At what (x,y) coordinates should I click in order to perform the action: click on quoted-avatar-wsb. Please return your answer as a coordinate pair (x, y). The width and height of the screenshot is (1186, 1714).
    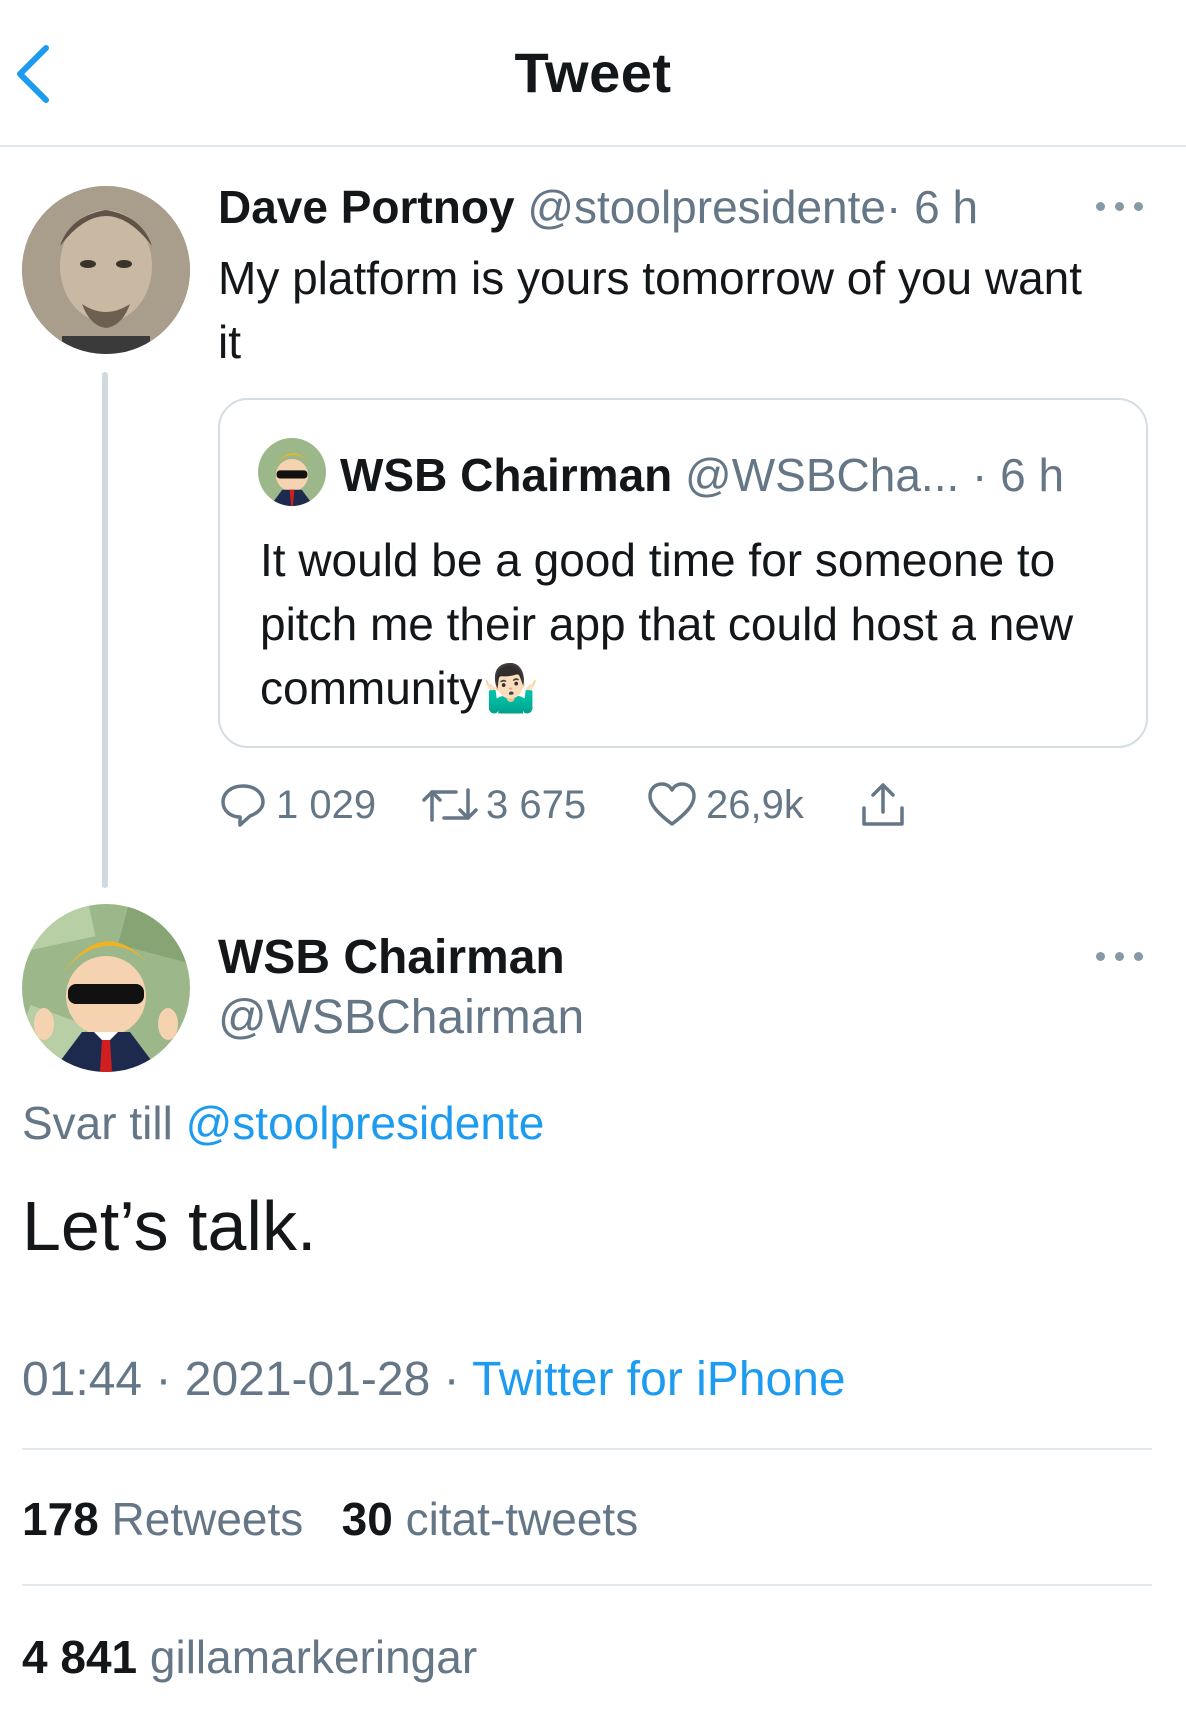
    Looking at the image, I should click on (292, 472).